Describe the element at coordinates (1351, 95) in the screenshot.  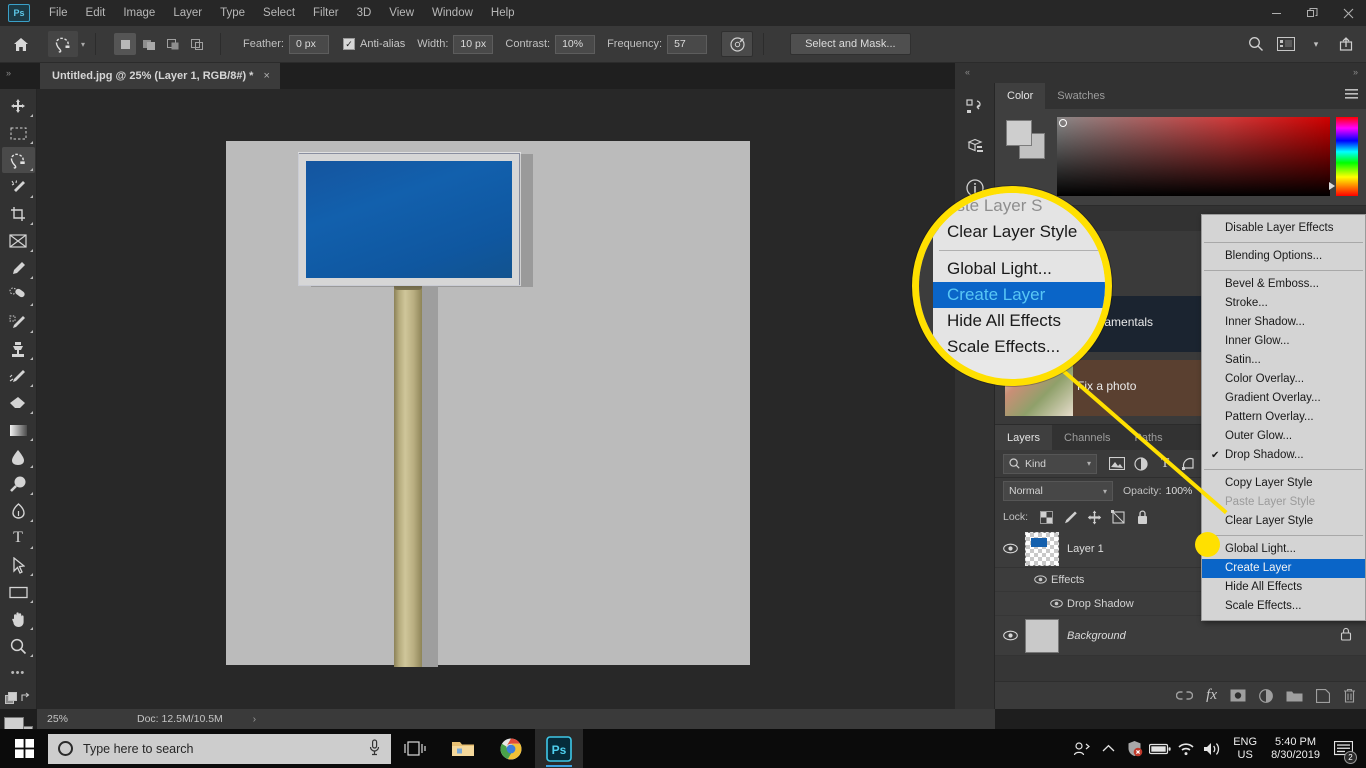
I see `panel-menu-icon` at that location.